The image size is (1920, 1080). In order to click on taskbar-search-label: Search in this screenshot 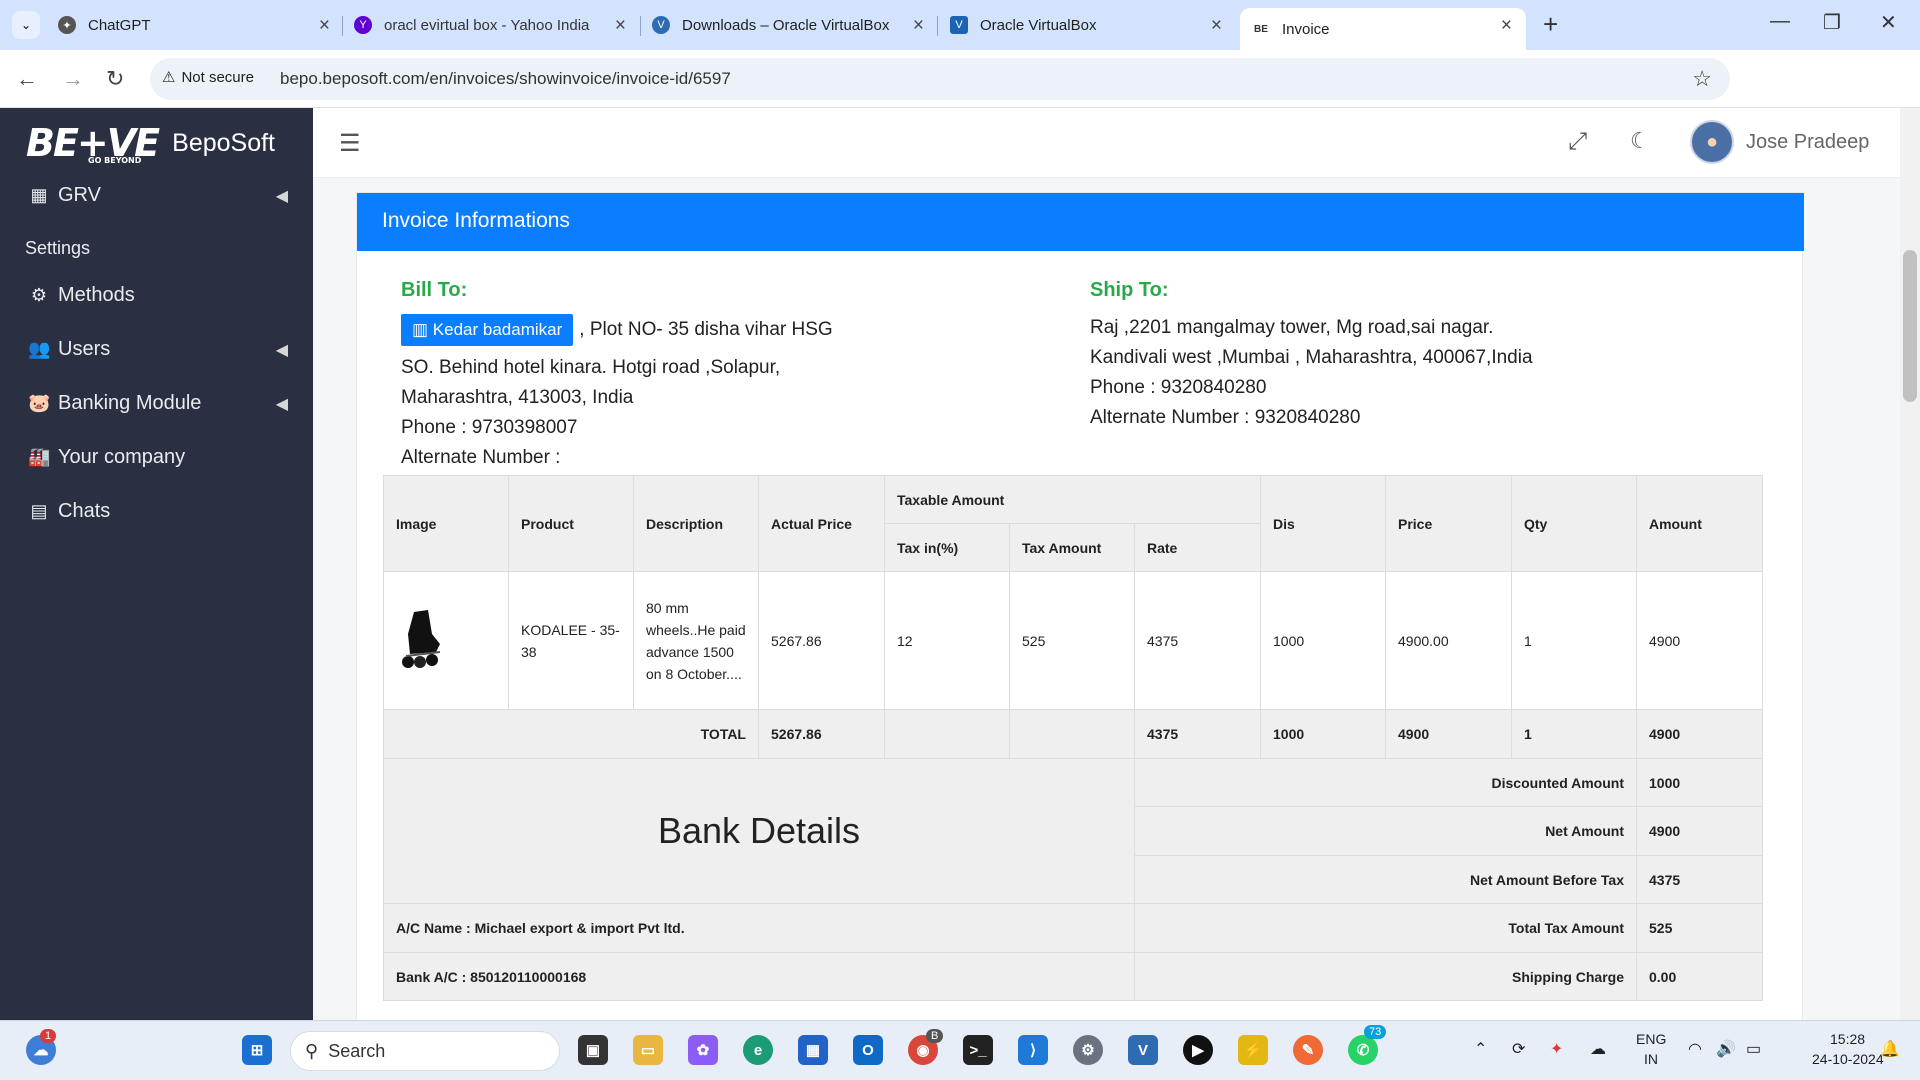, I will do `click(357, 1050)`.